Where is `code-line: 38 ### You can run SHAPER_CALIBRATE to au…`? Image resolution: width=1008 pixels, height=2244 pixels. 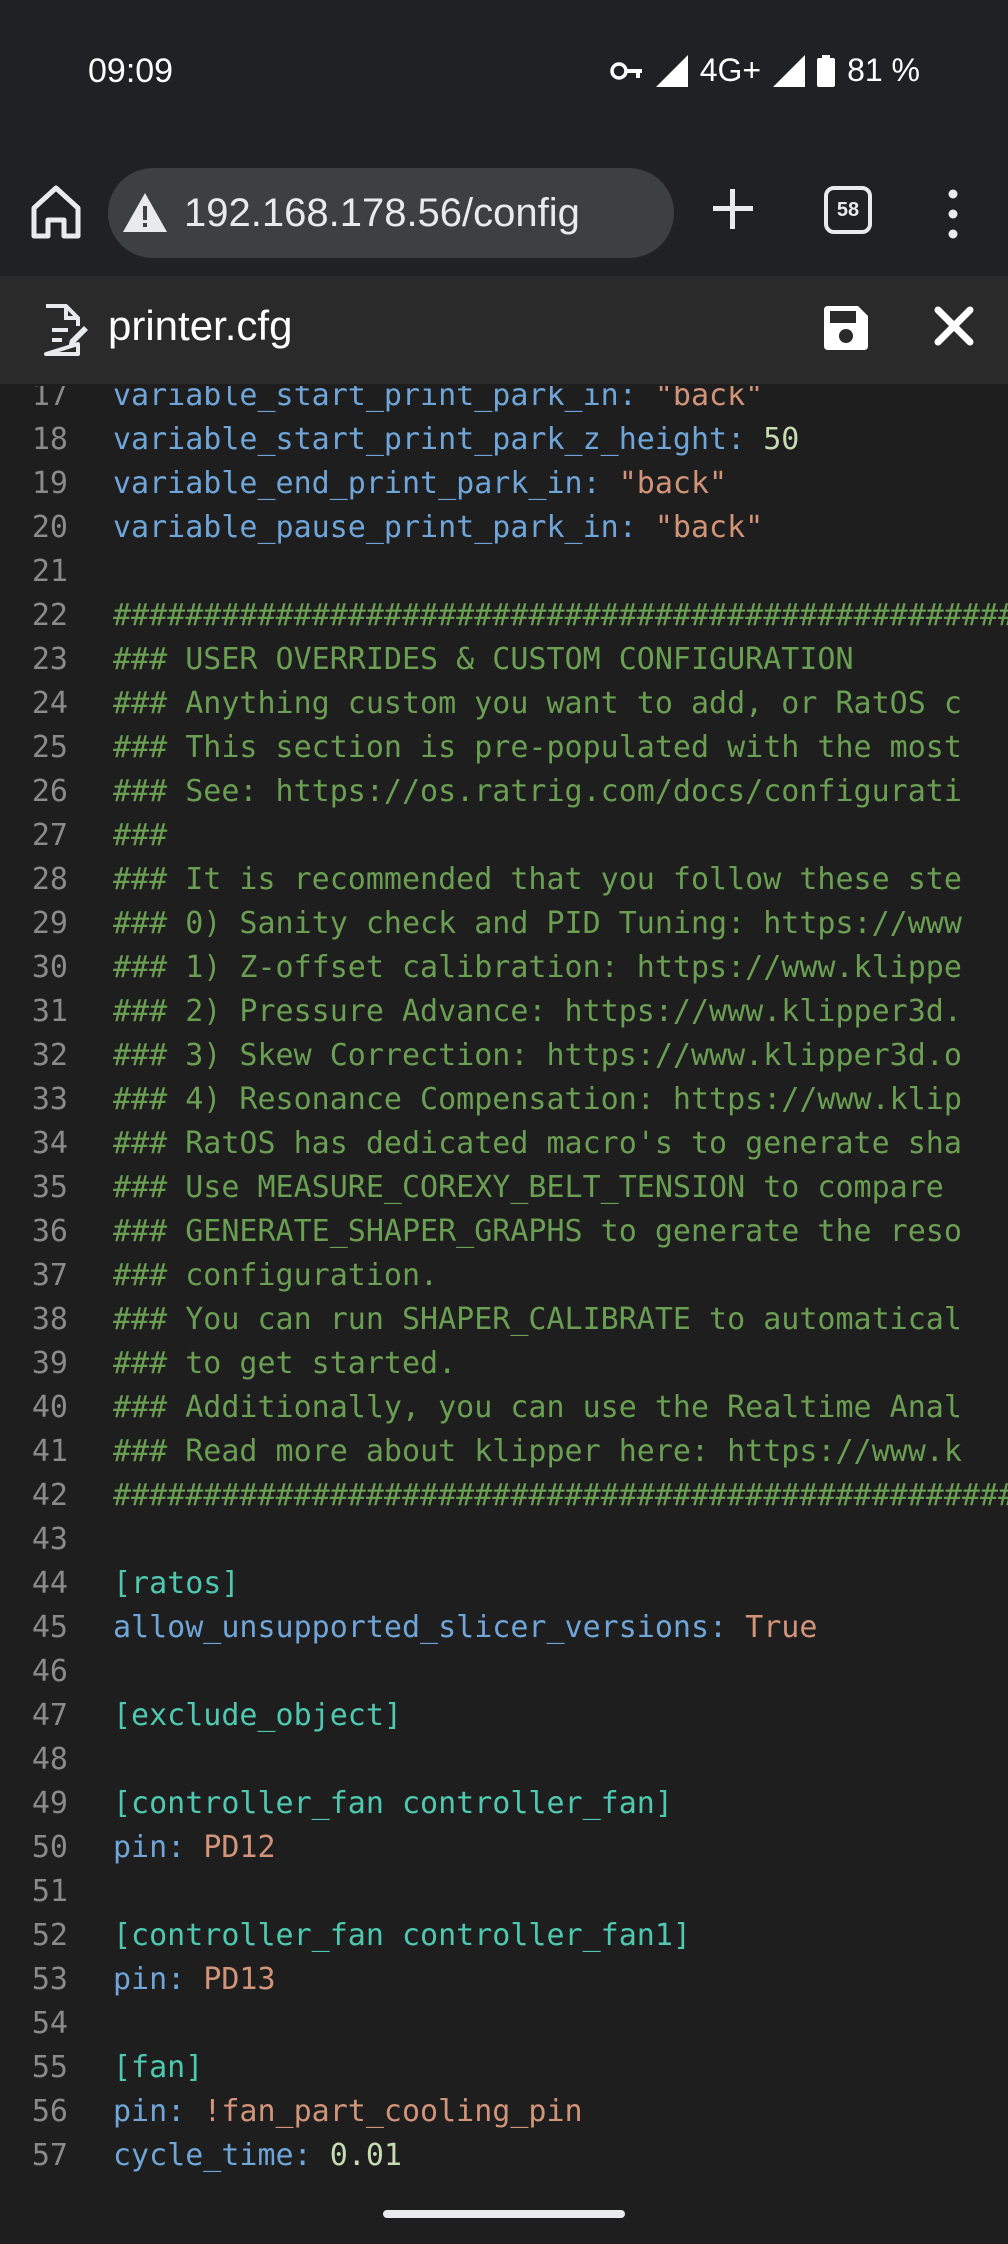 code-line: 38 ### You can run SHAPER_CALIBRATE to au… is located at coordinates (504, 1320).